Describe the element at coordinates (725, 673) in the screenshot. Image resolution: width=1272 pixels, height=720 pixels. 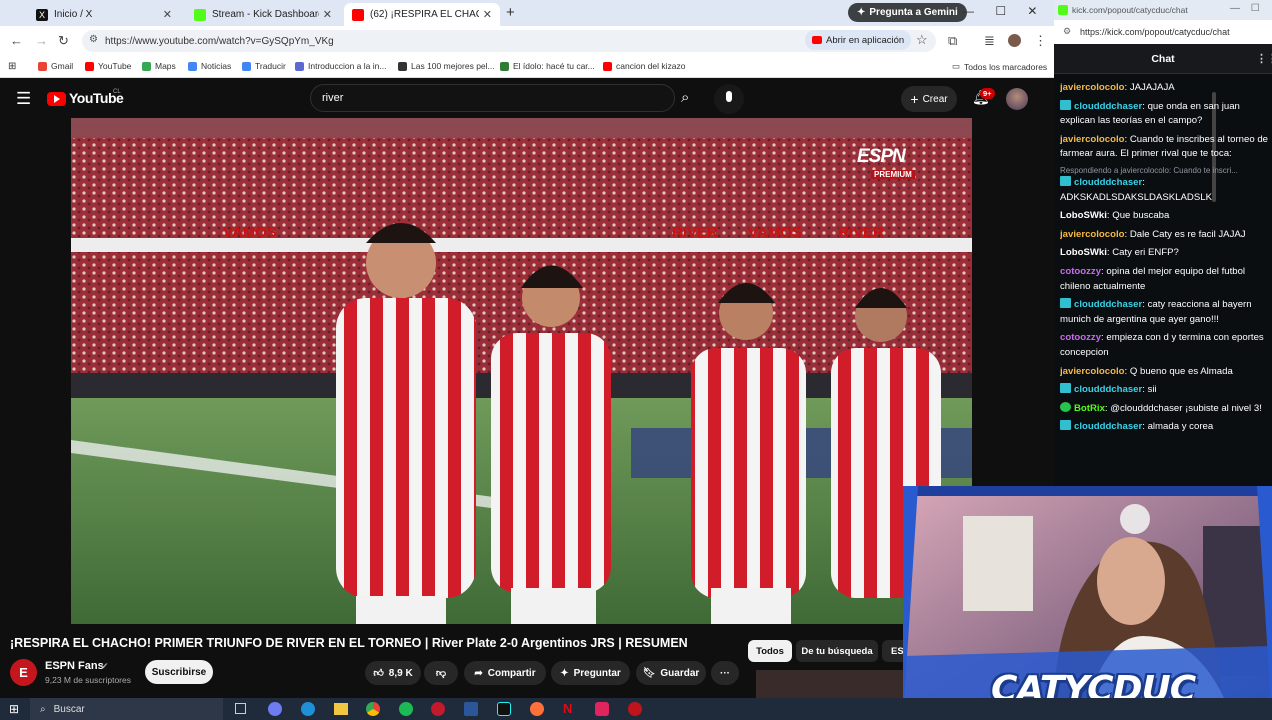
I see `more-actions-button: ···` at that location.